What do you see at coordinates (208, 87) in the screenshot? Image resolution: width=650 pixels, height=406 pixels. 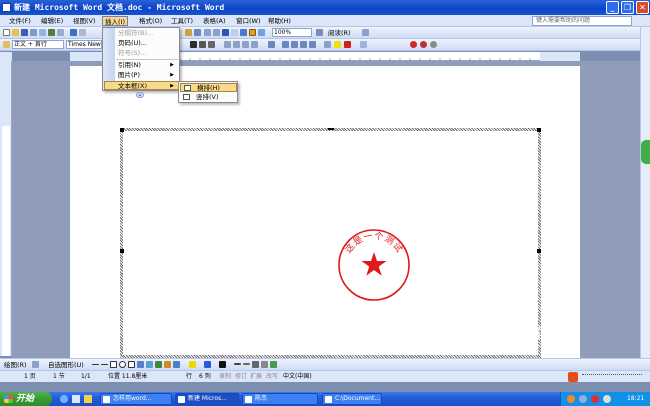 I see `submenu-item-horizontal: 横排(H)` at bounding box center [208, 87].